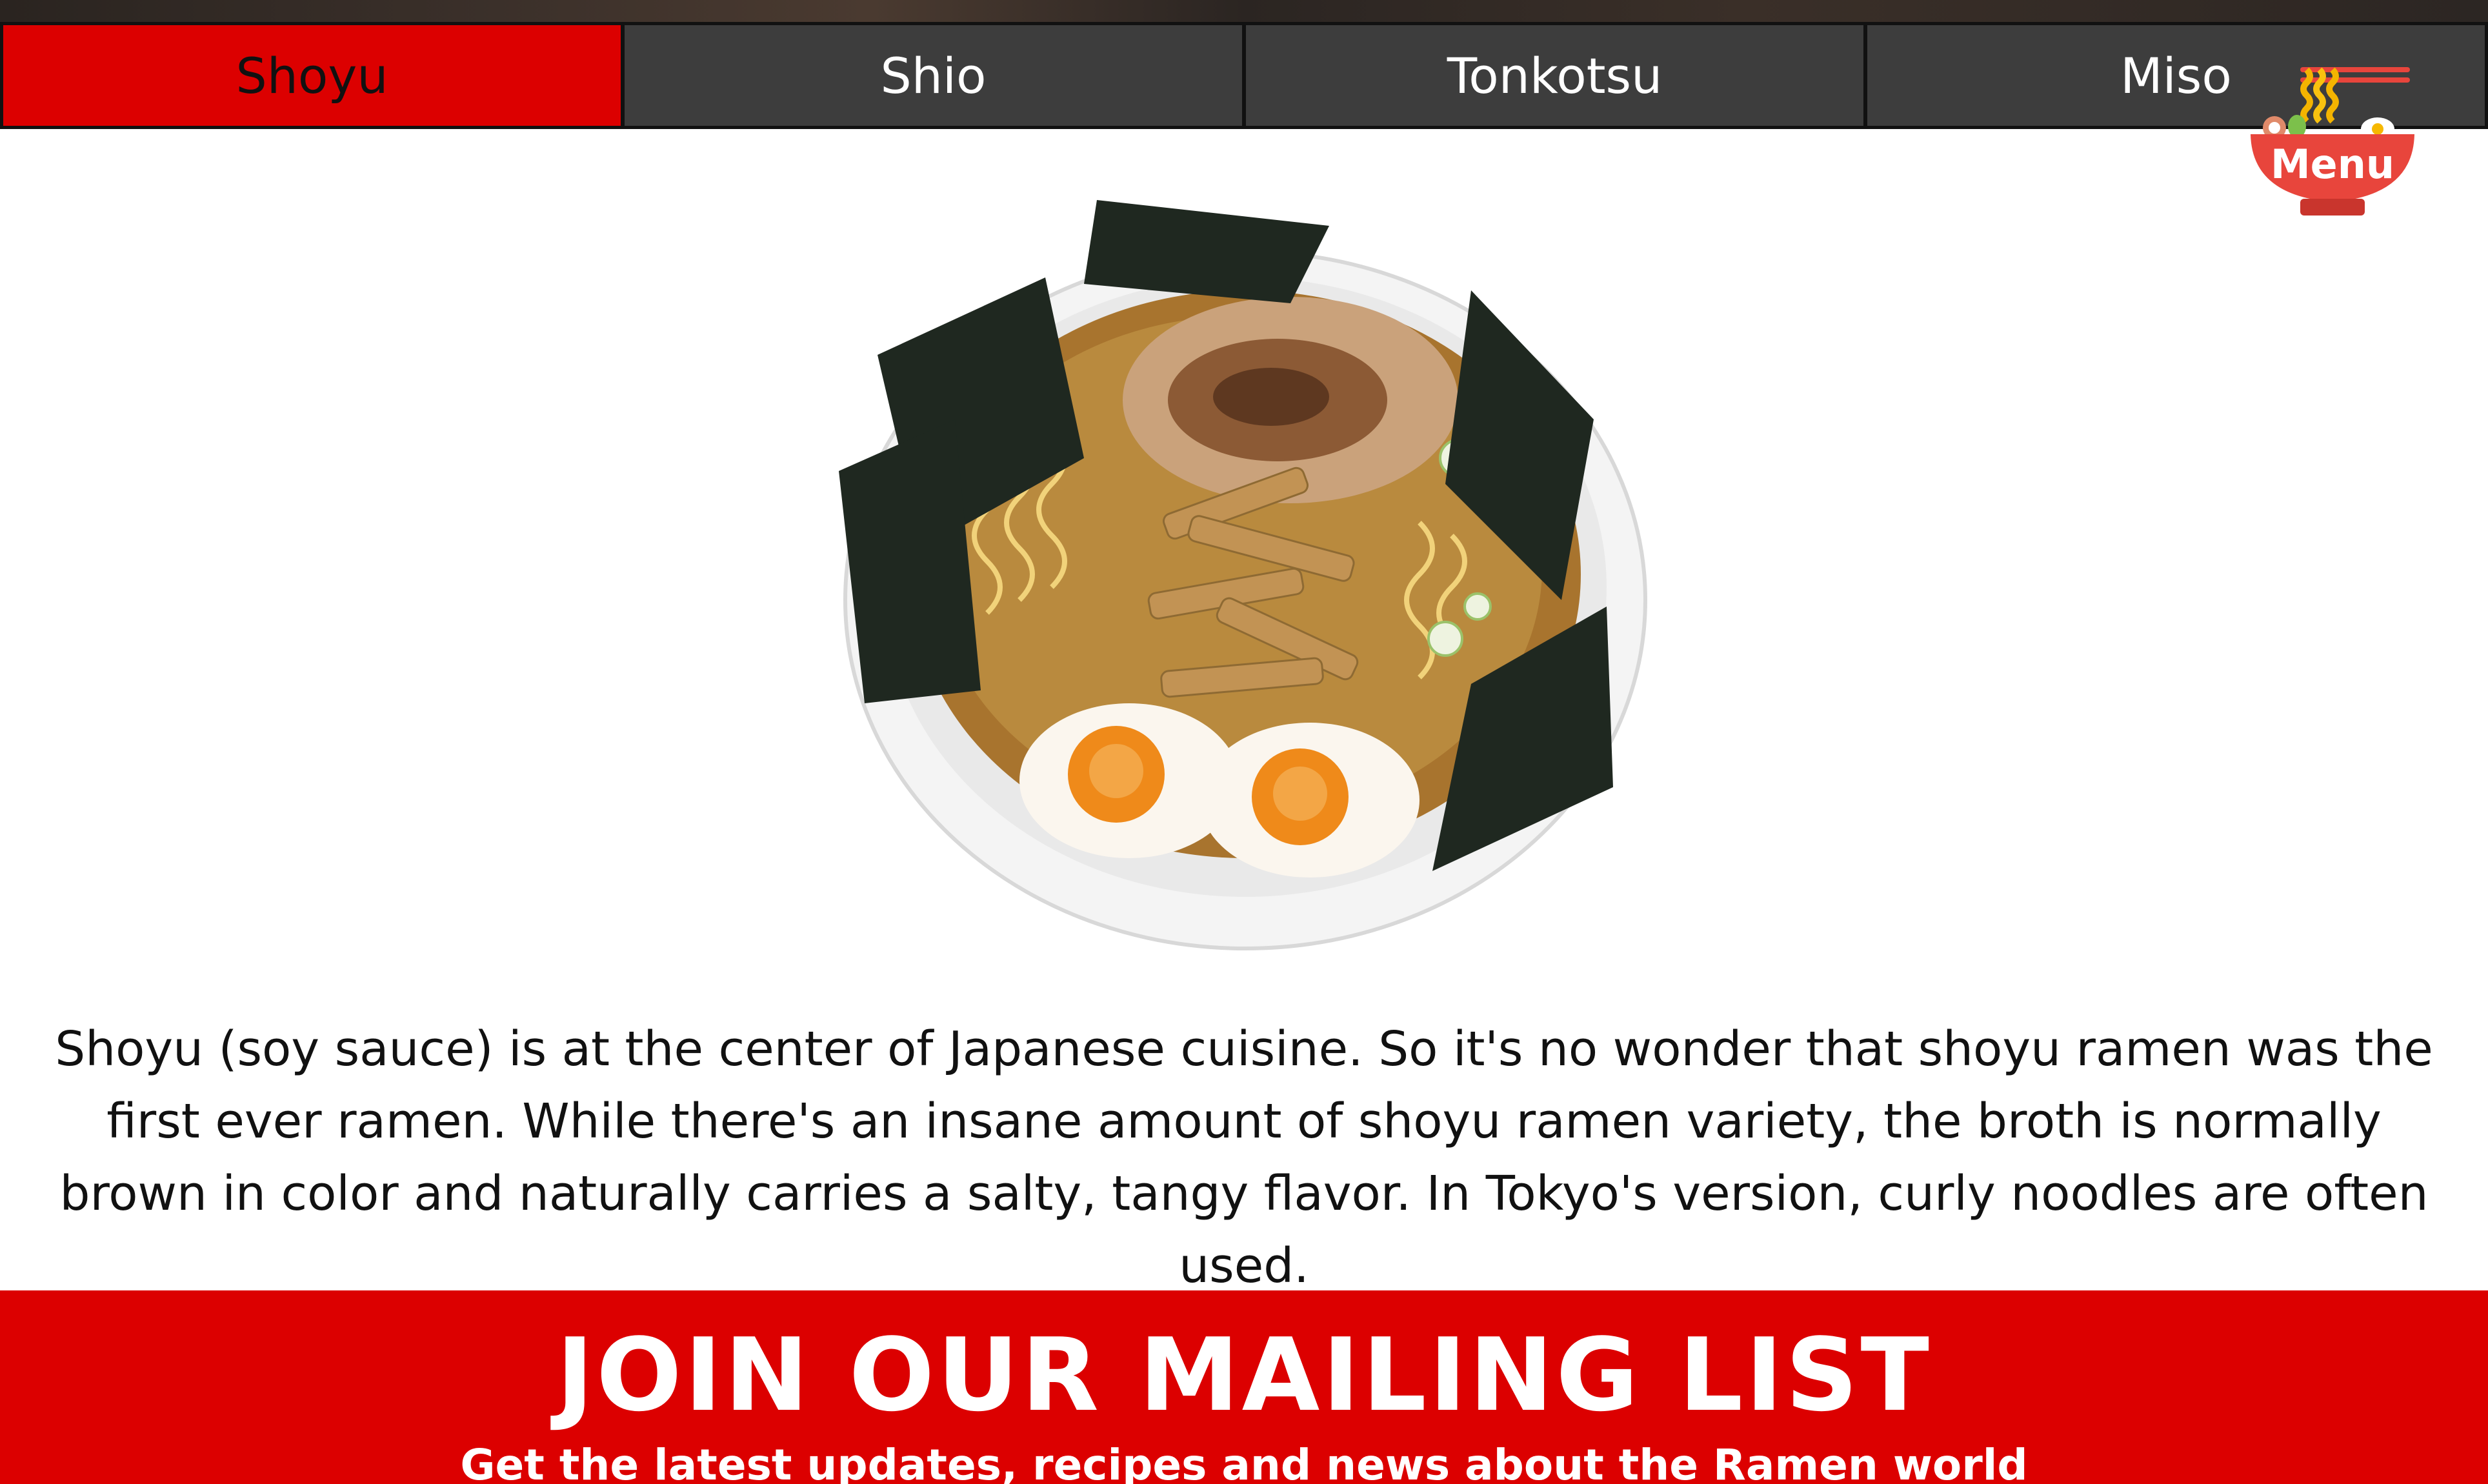 This screenshot has height=1484, width=2488. I want to click on menu-button: Menu, so click(2332, 142).